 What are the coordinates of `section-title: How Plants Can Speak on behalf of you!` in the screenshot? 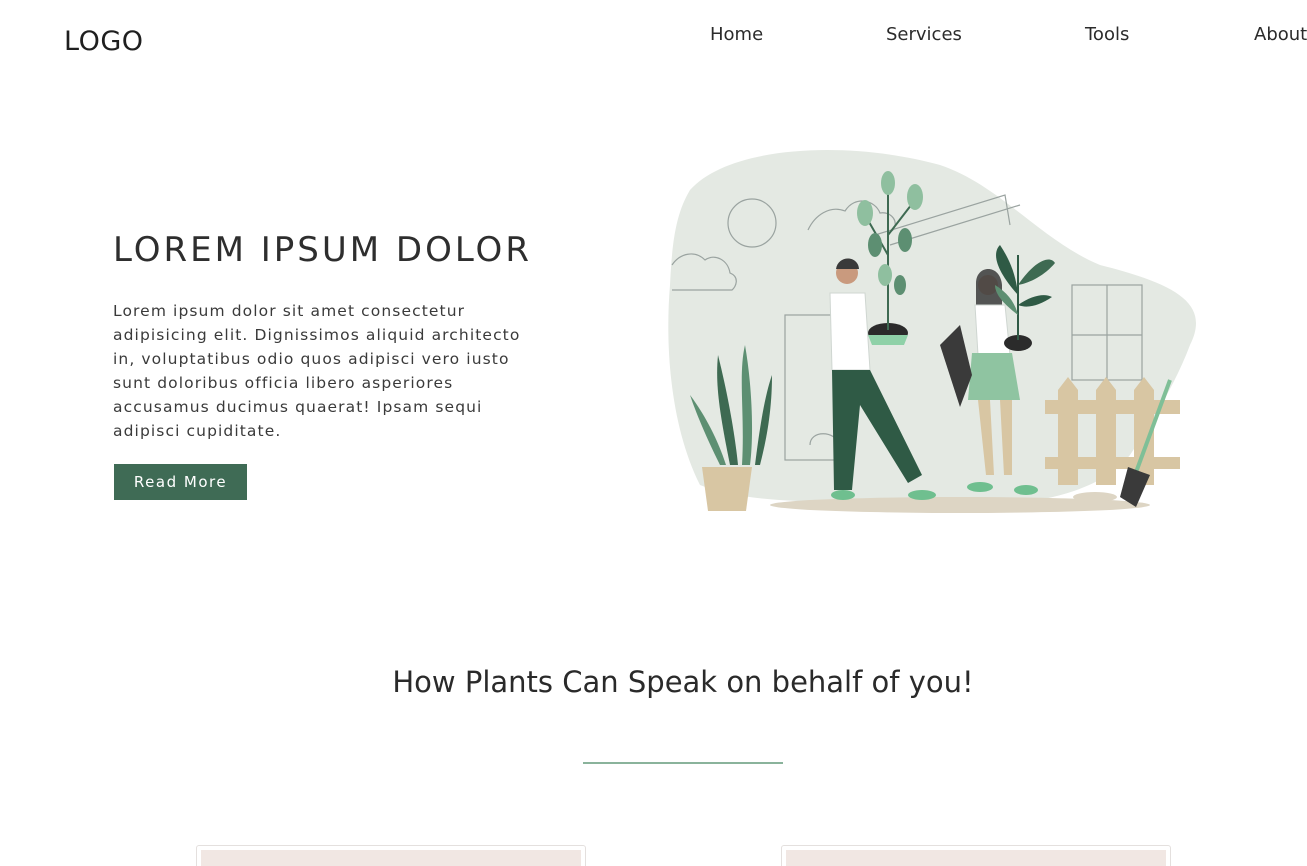 It's located at (683, 682).